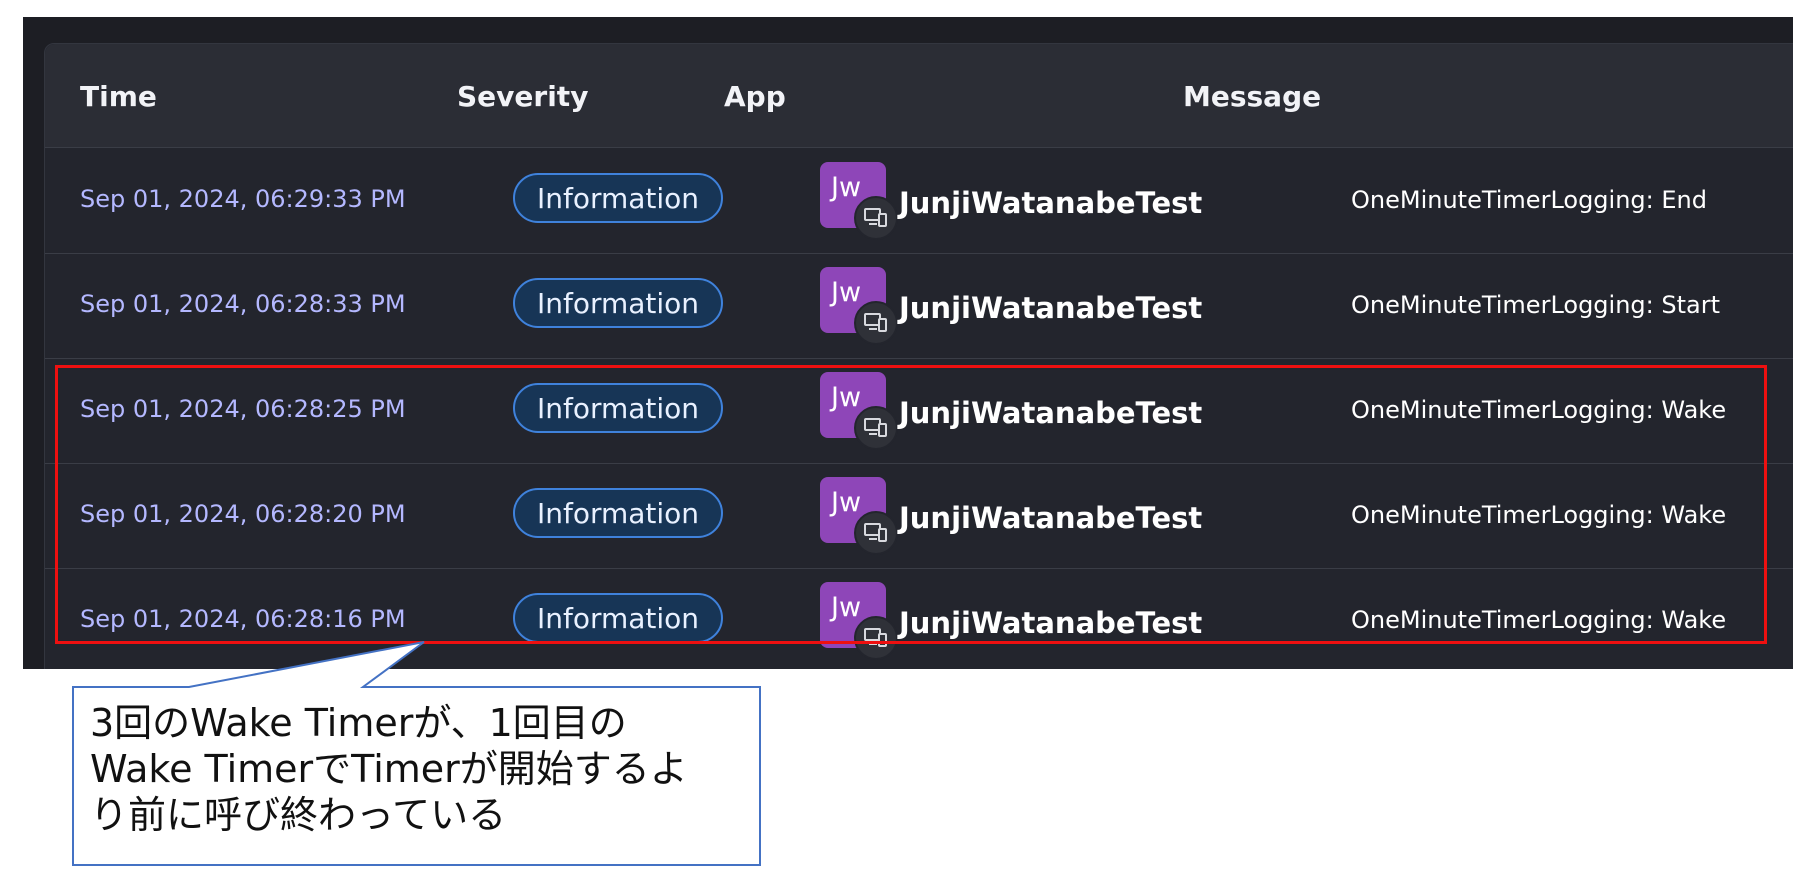 Image resolution: width=1793 pixels, height=887 pixels. Describe the element at coordinates (358, 723) in the screenshot. I see `callout-line: 3回のWake Timerが、1回目の` at that location.